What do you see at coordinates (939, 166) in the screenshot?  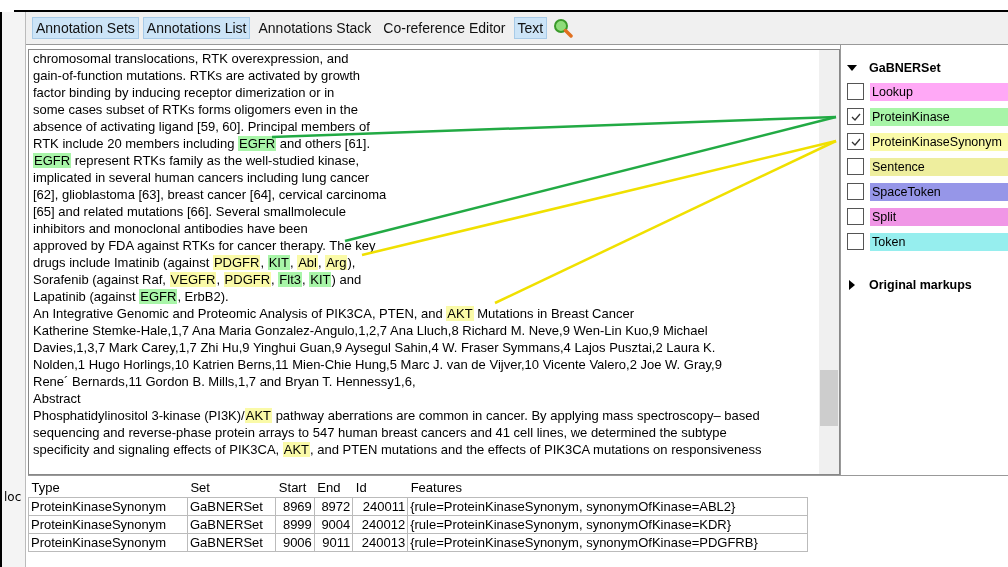 I see `annotation-type-label: Sentence` at bounding box center [939, 166].